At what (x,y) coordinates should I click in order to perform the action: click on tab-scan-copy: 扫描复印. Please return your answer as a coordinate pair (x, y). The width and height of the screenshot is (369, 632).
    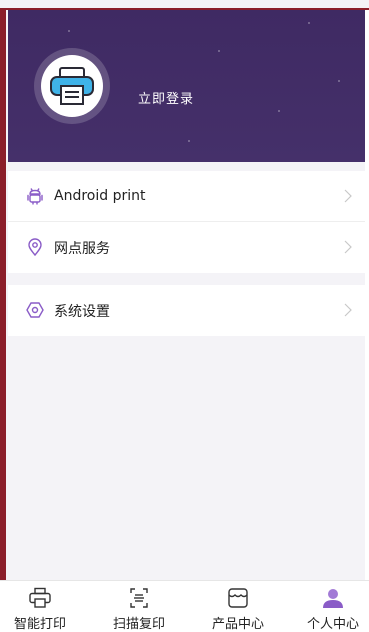
    Looking at the image, I should click on (139, 606).